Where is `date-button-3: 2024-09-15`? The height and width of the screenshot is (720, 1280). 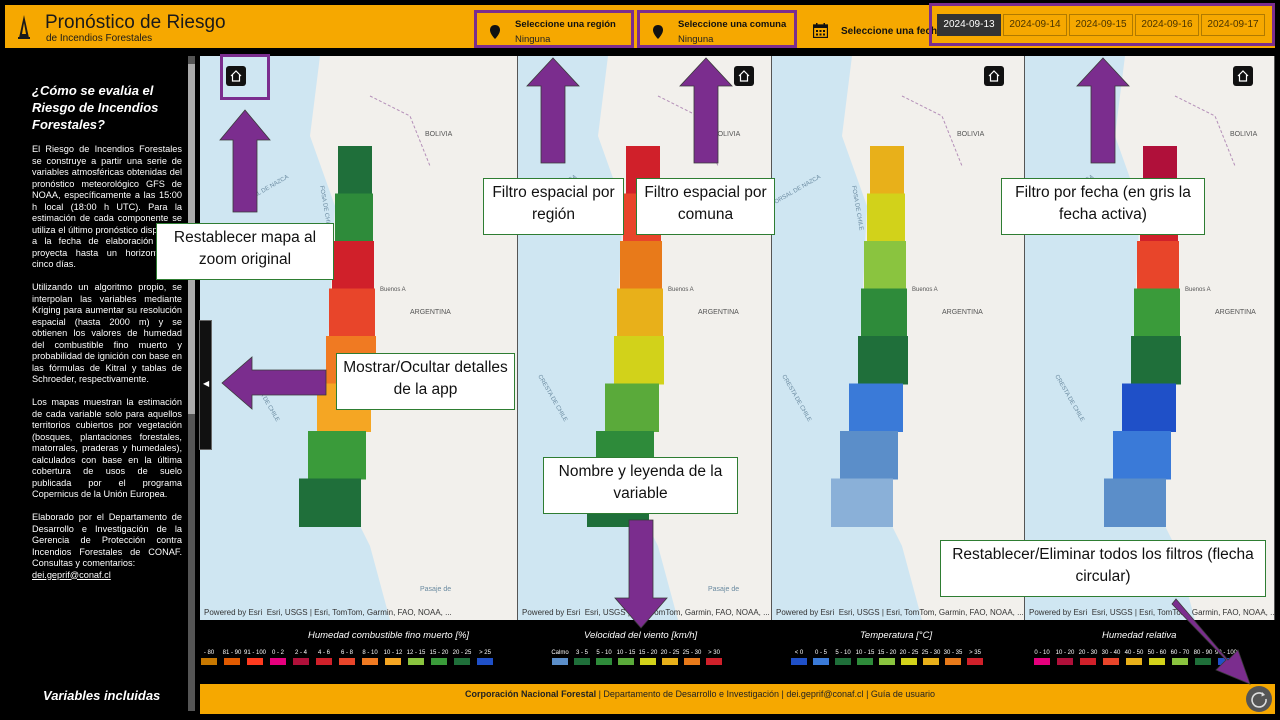 date-button-3: 2024-09-15 is located at coordinates (1101, 25).